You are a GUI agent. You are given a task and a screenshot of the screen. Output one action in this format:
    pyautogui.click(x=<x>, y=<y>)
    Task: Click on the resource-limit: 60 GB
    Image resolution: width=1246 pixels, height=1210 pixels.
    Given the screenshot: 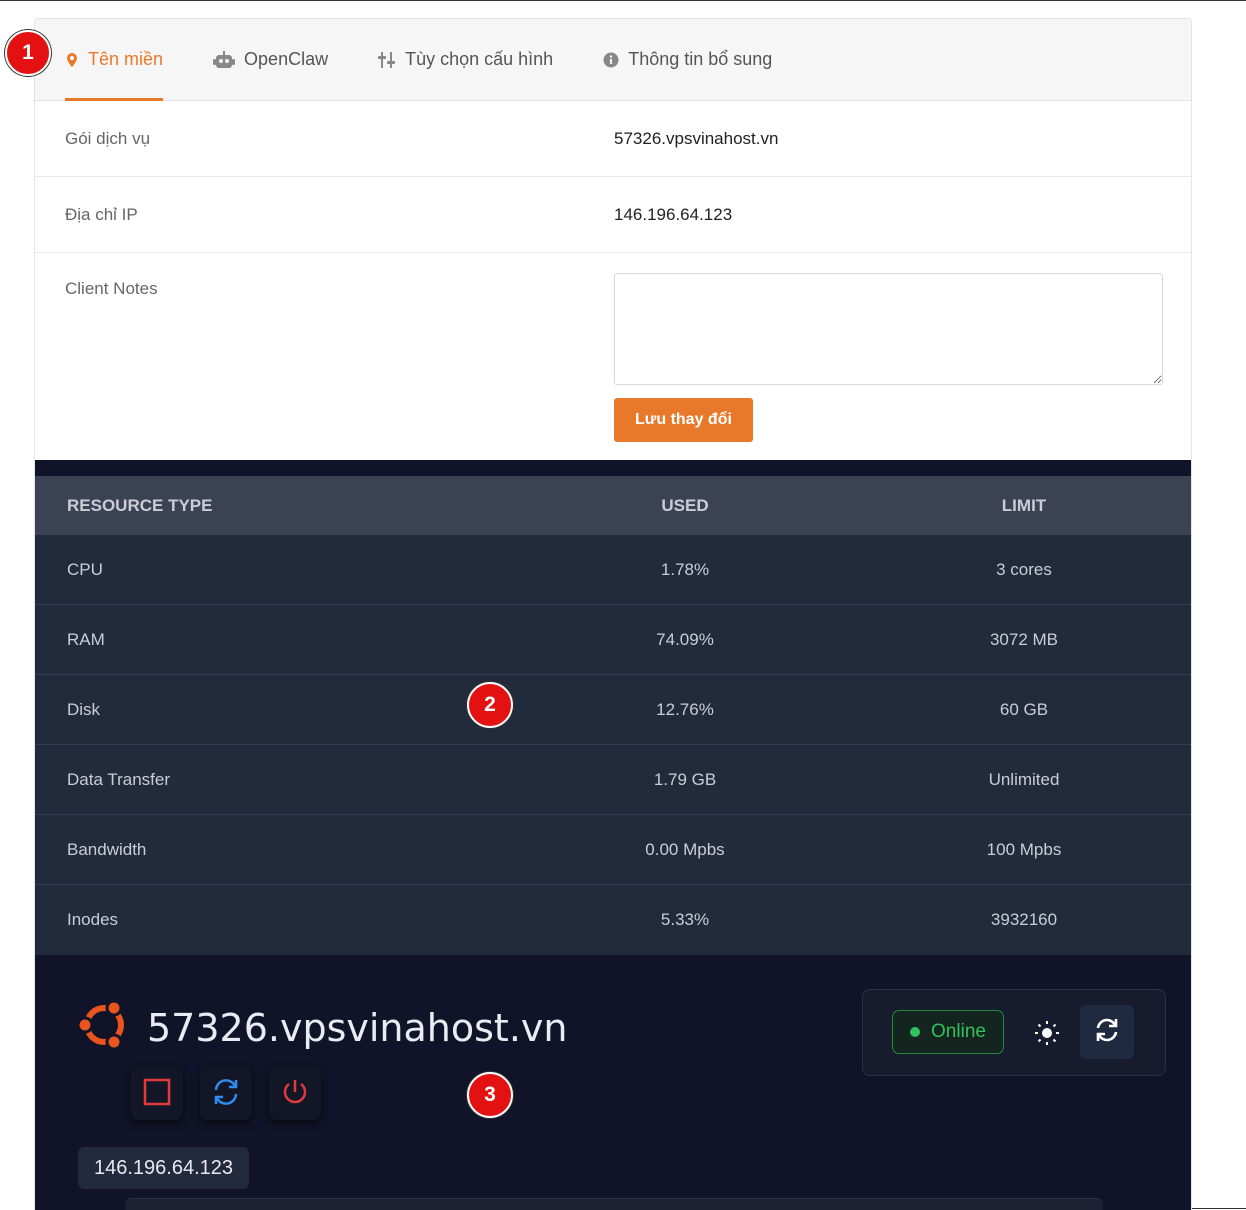 What is the action you would take?
    pyautogui.click(x=1024, y=709)
    